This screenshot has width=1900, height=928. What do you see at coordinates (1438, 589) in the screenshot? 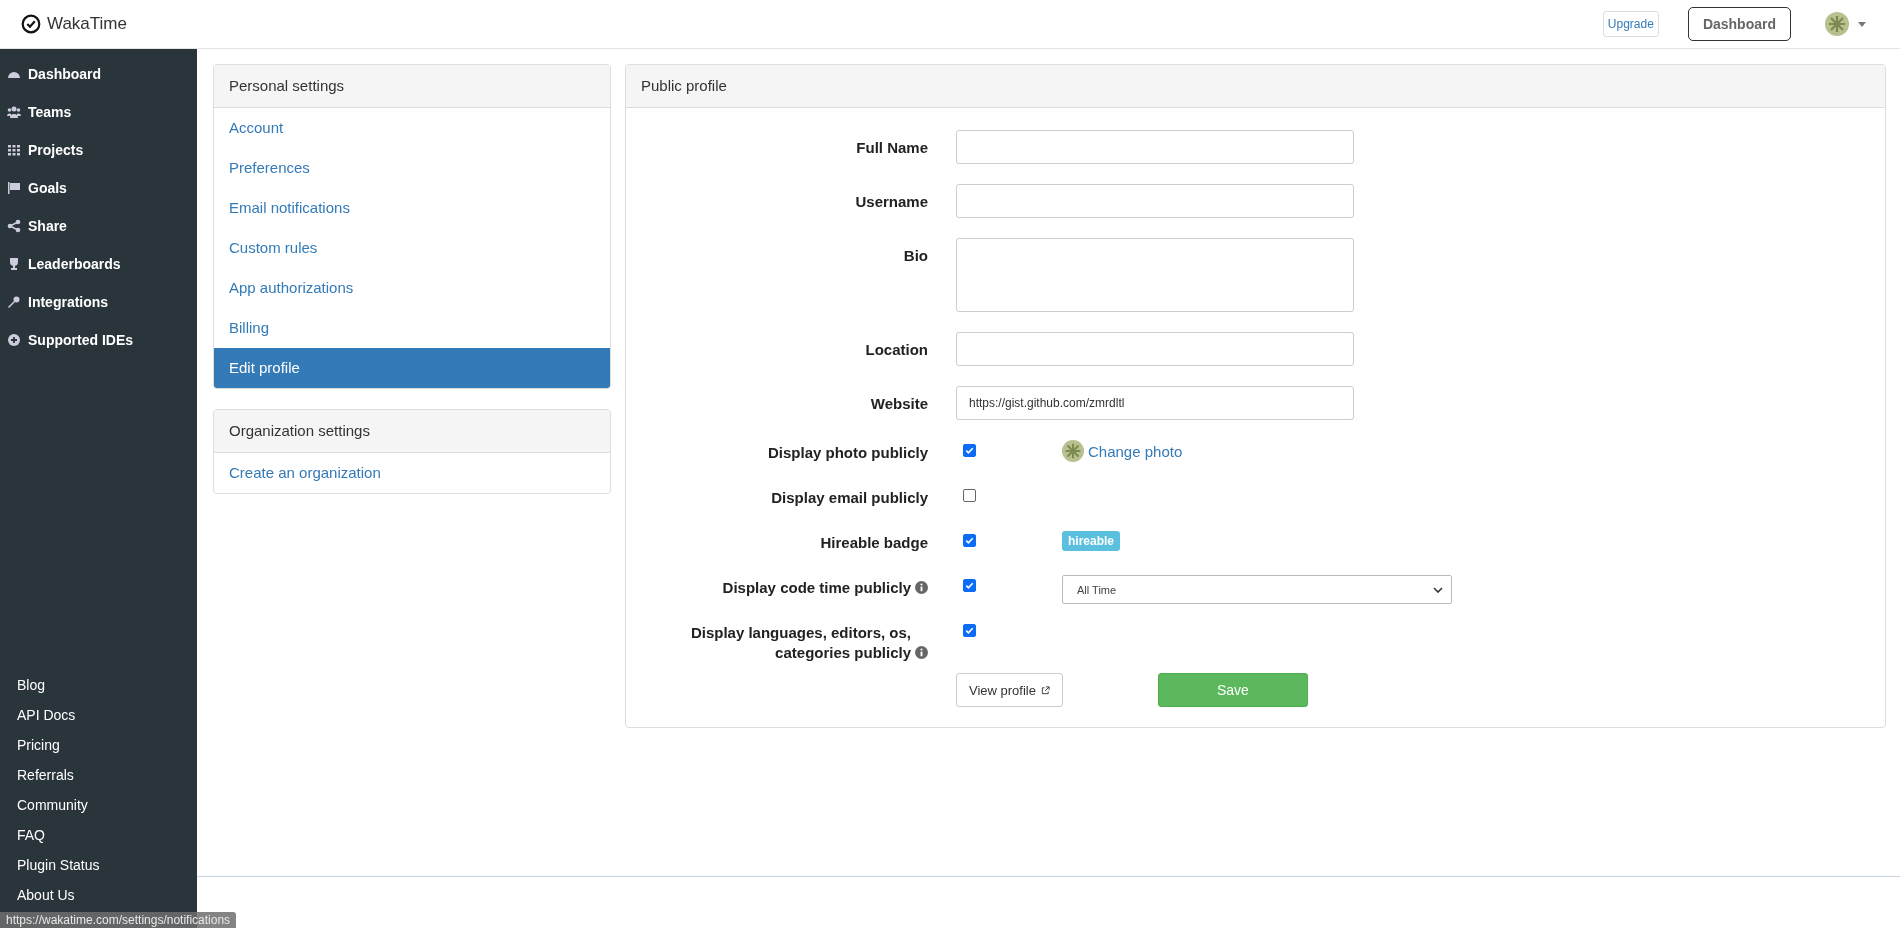
I see `chevron-down-icon` at bounding box center [1438, 589].